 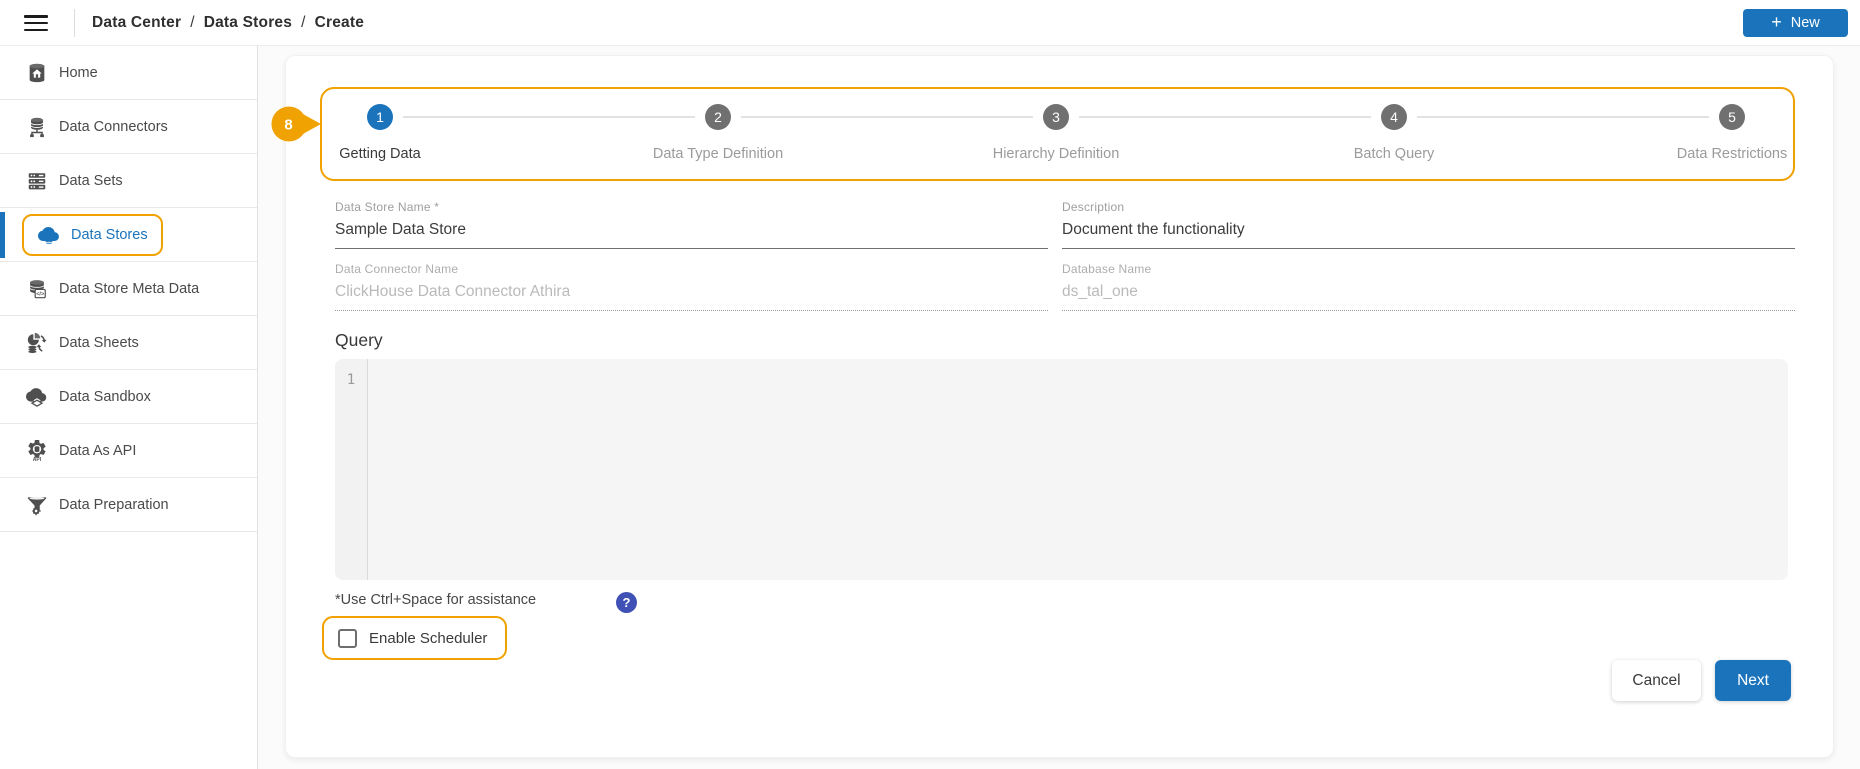 What do you see at coordinates (37, 342) in the screenshot?
I see `chart-sync-icon` at bounding box center [37, 342].